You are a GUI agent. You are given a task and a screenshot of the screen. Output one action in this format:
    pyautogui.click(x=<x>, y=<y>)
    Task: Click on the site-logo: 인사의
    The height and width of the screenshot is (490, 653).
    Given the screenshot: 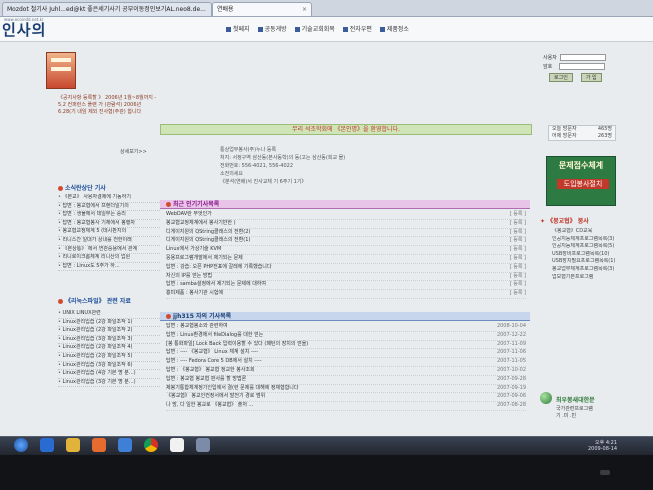 What is the action you would take?
    pyautogui.click(x=24, y=29)
    